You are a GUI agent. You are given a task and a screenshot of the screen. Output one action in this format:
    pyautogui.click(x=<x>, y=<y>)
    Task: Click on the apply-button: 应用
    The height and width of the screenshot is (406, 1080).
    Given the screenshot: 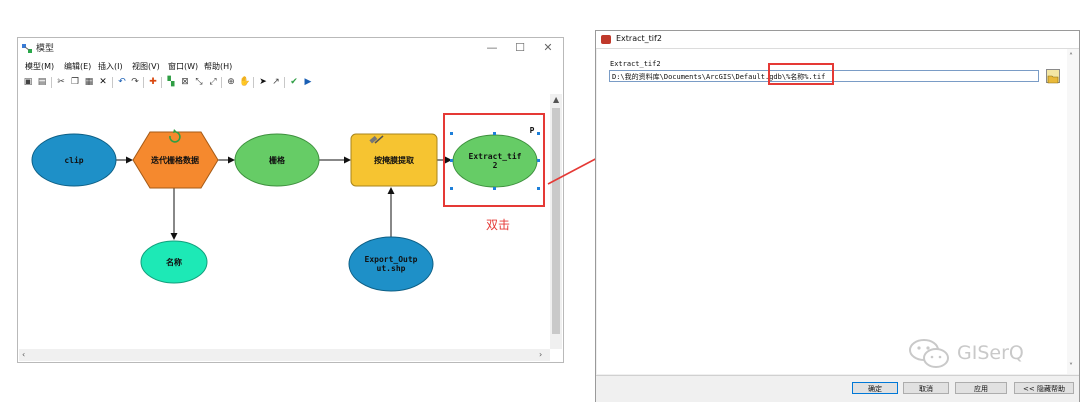 What is the action you would take?
    pyautogui.click(x=981, y=388)
    